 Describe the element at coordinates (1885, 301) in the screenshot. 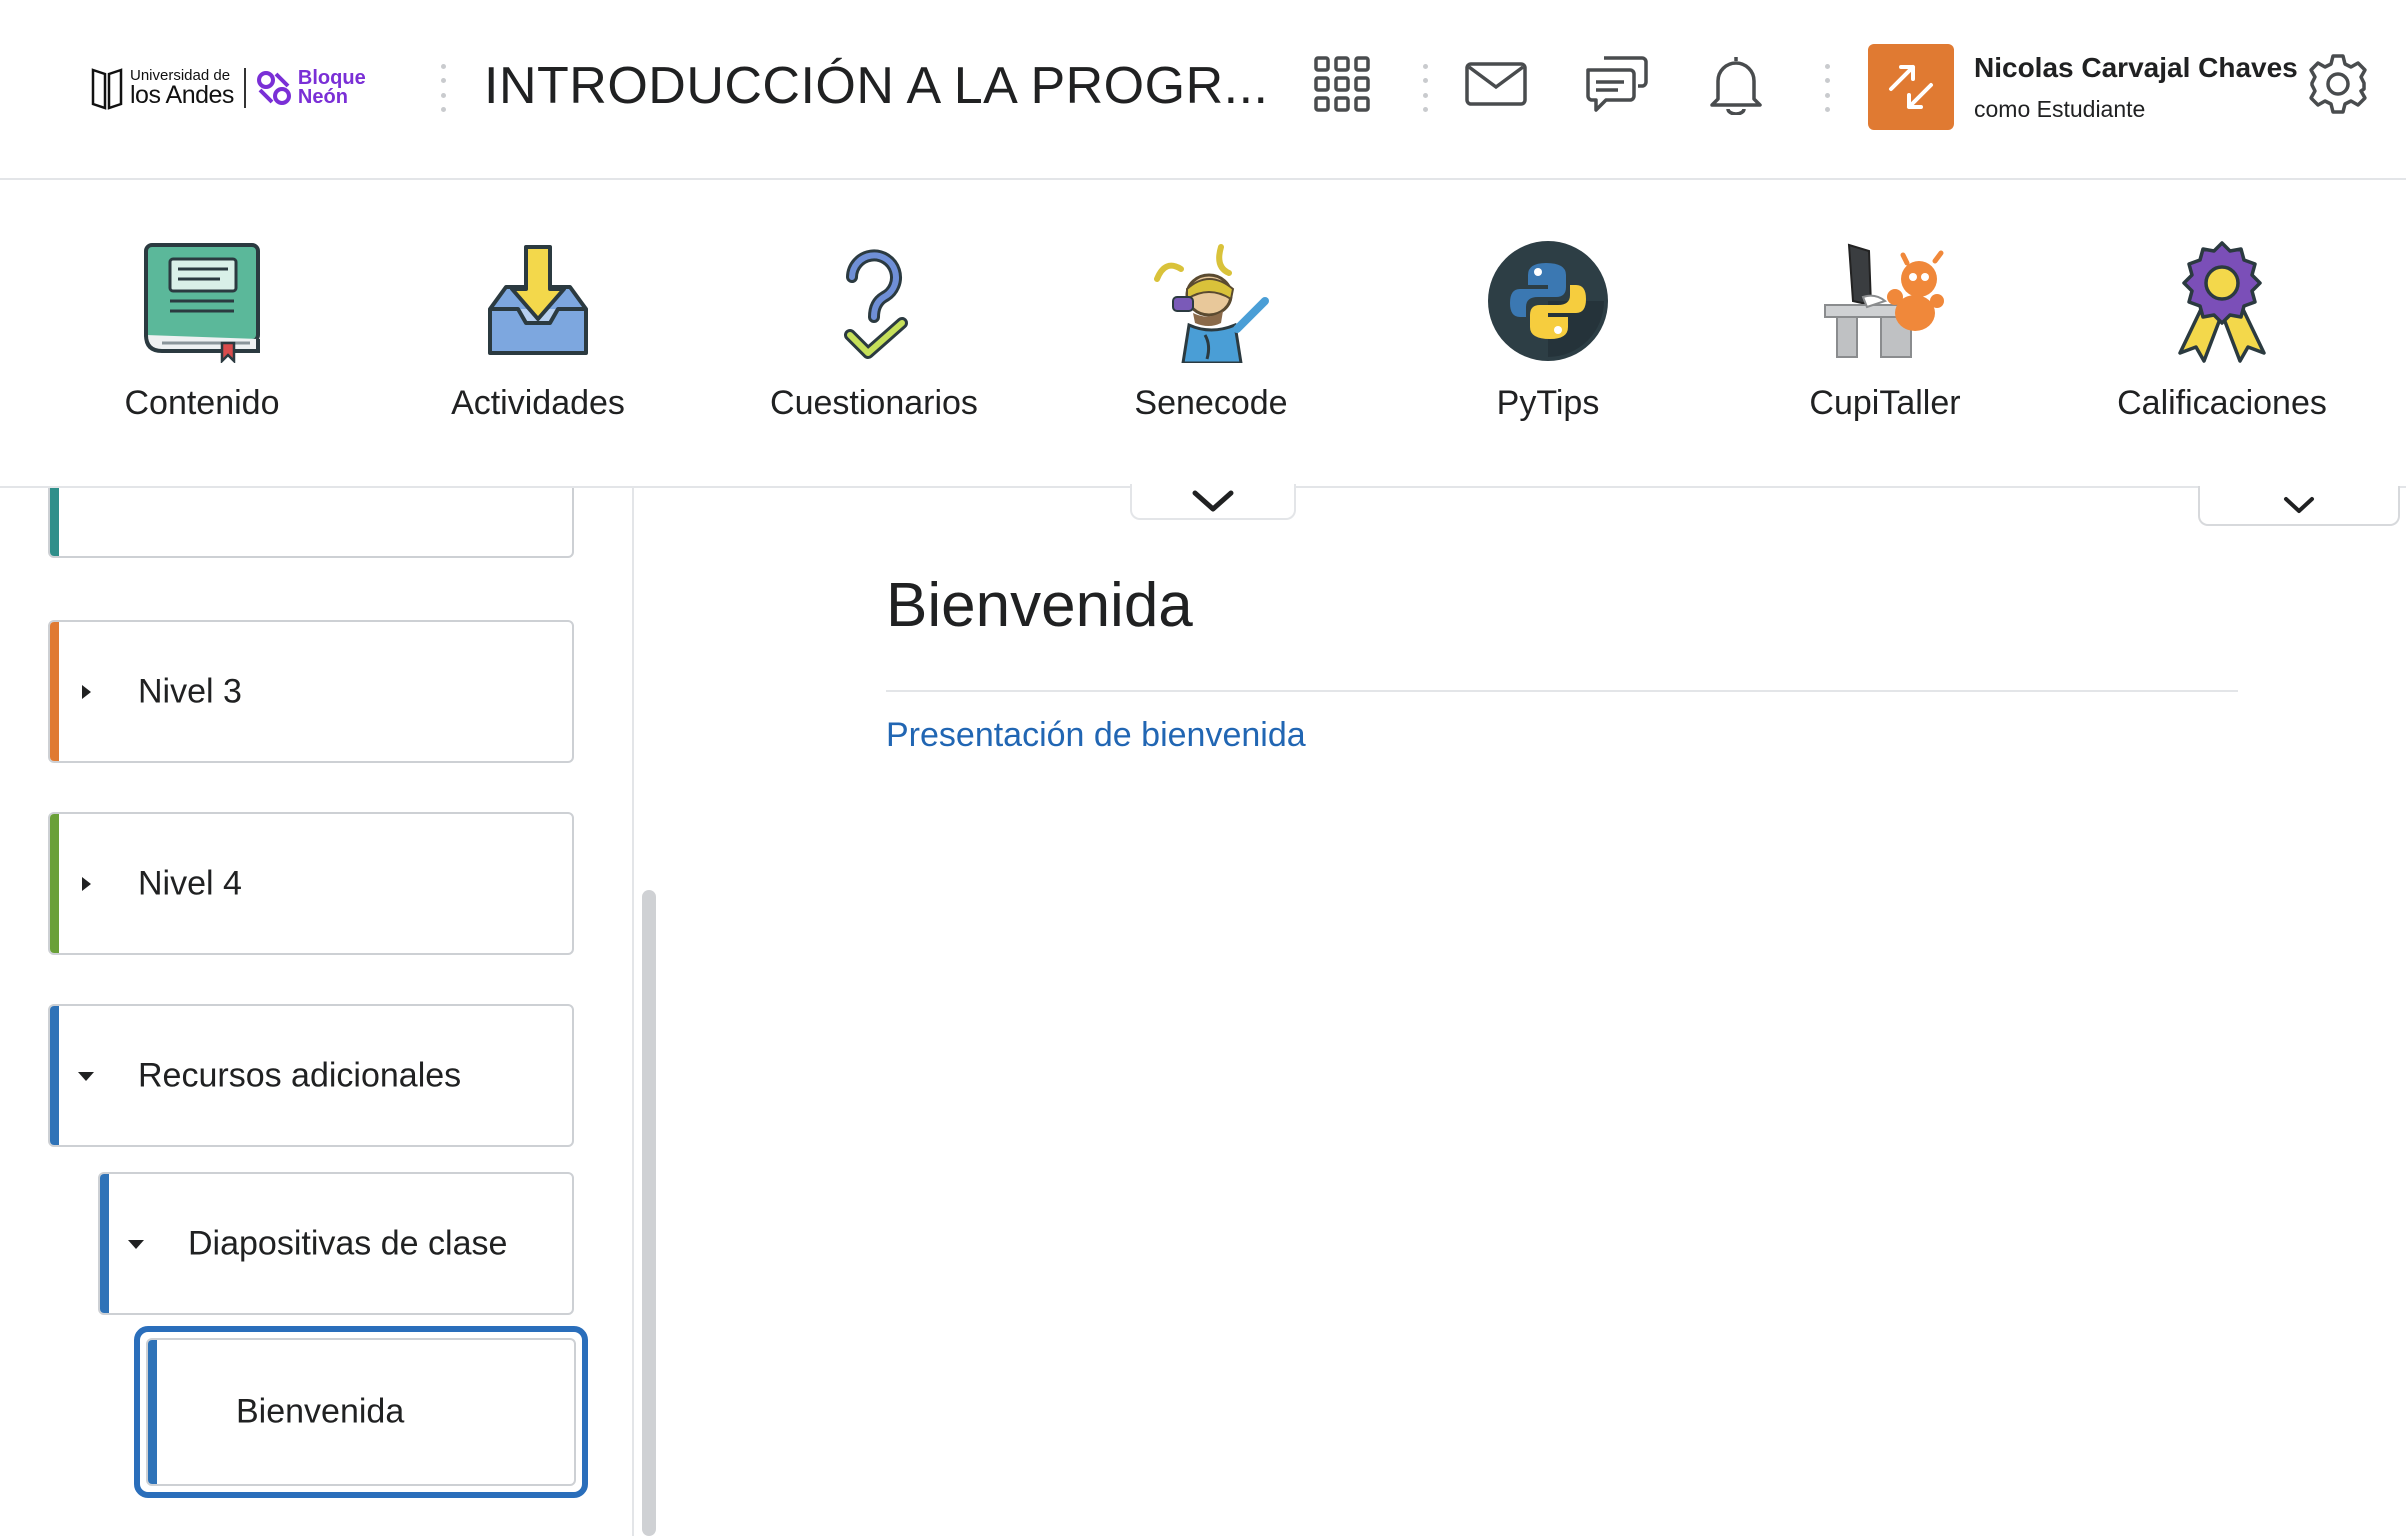

I see `cupitaller-desk-icon` at that location.